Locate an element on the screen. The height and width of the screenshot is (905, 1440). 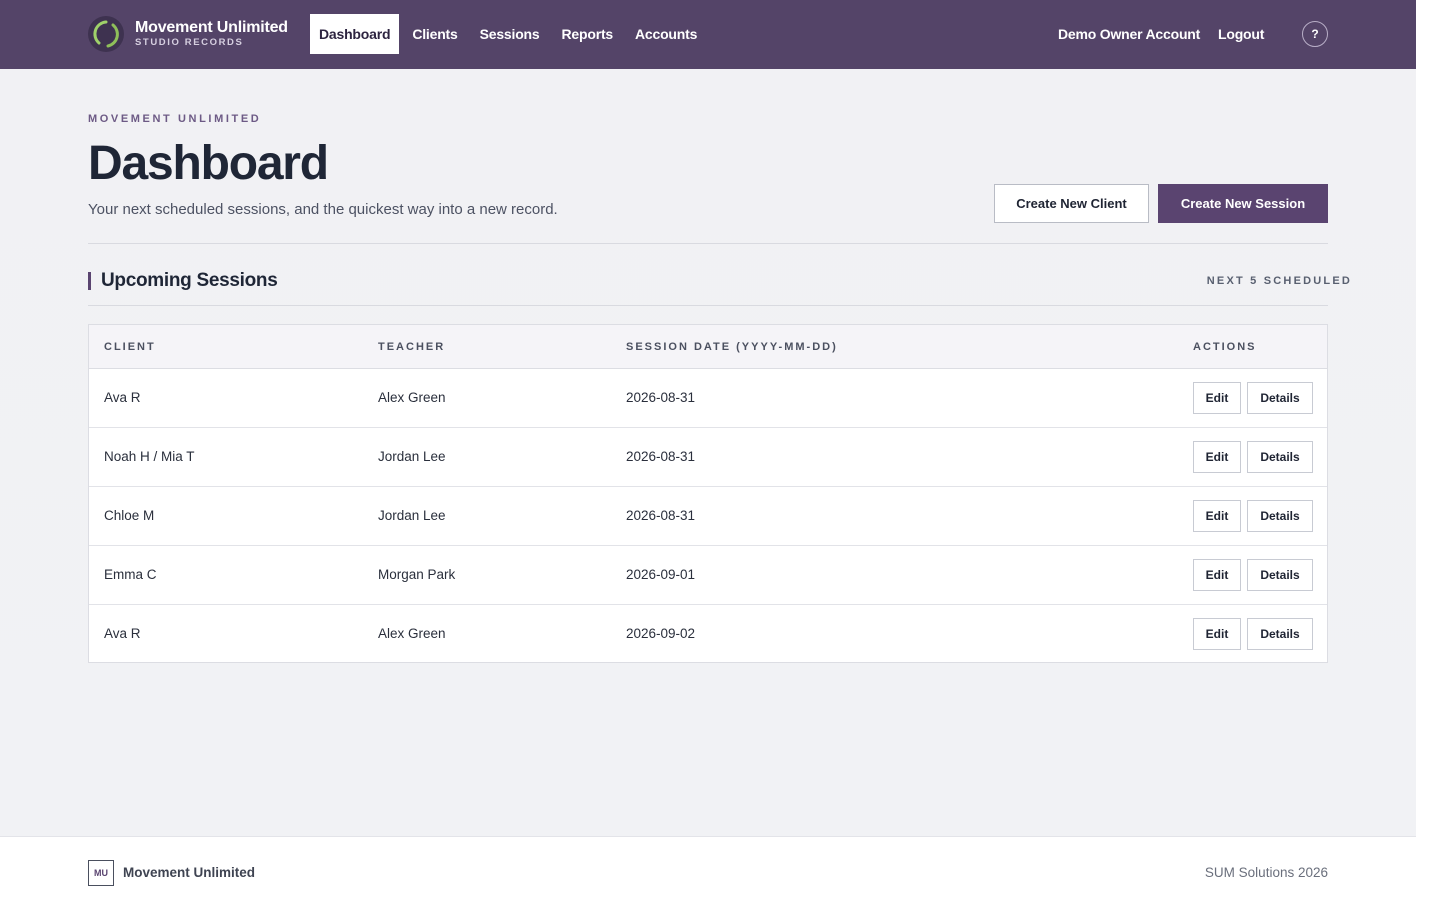
create-session-button: Create New Session is located at coordinates (1243, 203).